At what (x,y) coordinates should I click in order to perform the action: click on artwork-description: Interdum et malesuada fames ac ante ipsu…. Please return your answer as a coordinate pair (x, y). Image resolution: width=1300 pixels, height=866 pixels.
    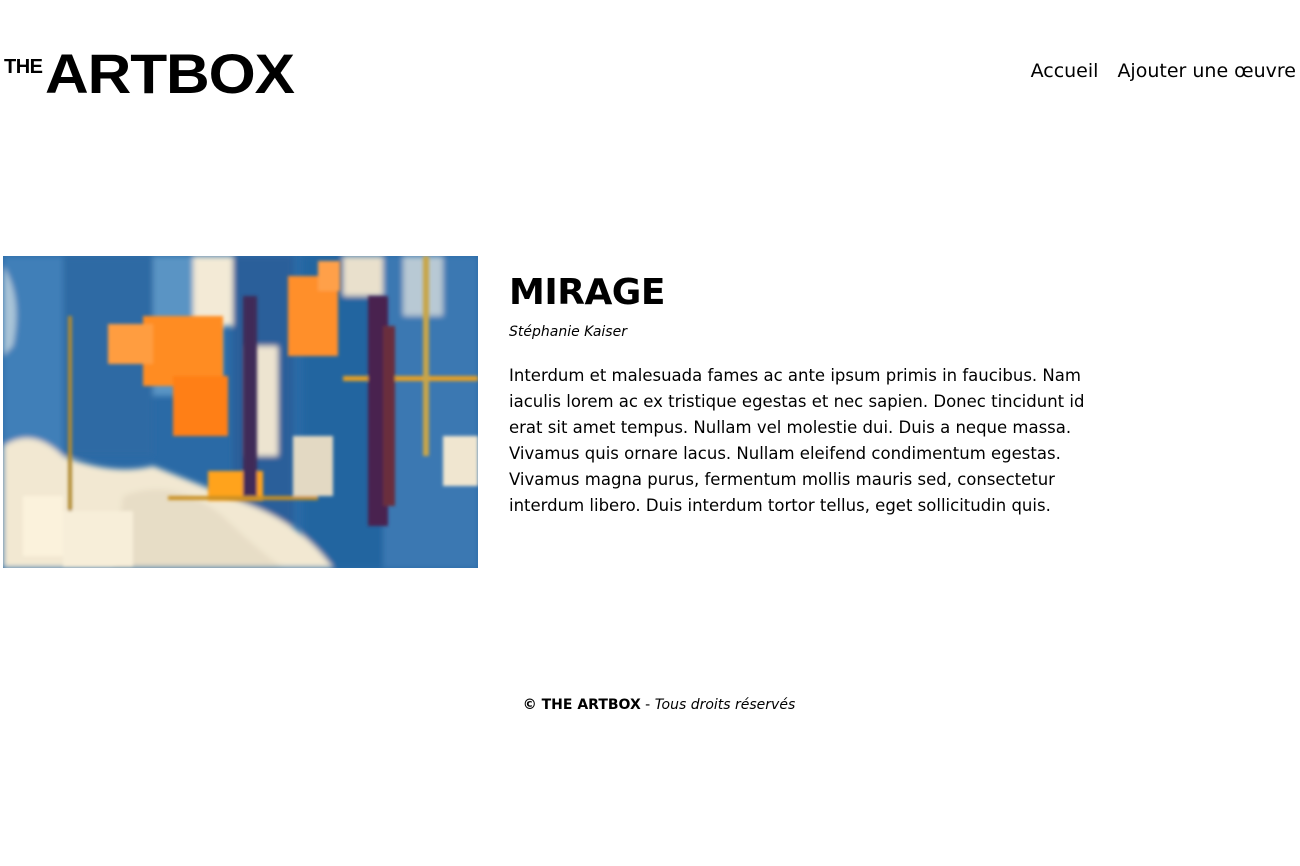
    Looking at the image, I should click on (797, 440).